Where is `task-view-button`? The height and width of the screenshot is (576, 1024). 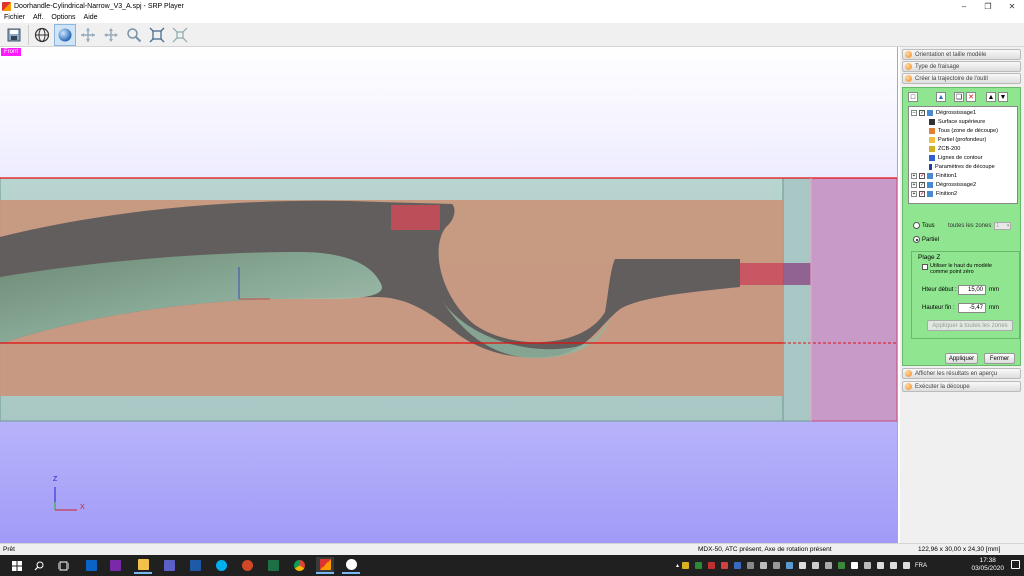
task-view-button is located at coordinates (63, 565).